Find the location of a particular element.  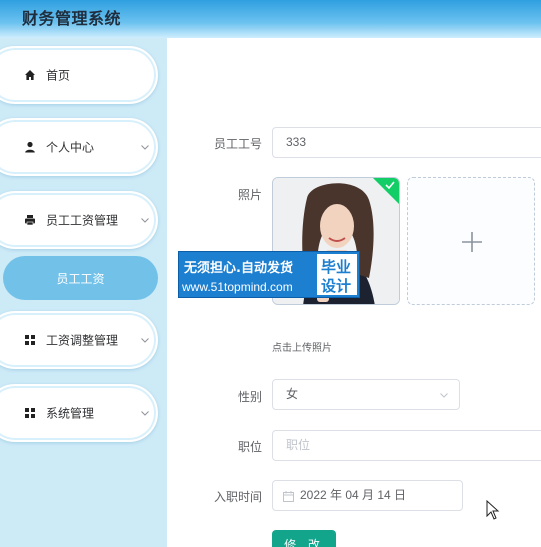

calendar-icon is located at coordinates (288, 496).